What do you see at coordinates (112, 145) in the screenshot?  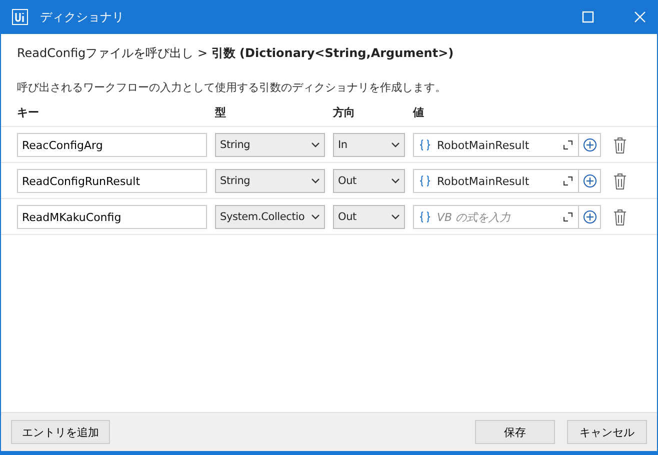 I see `key-field: ReacConfigArg` at bounding box center [112, 145].